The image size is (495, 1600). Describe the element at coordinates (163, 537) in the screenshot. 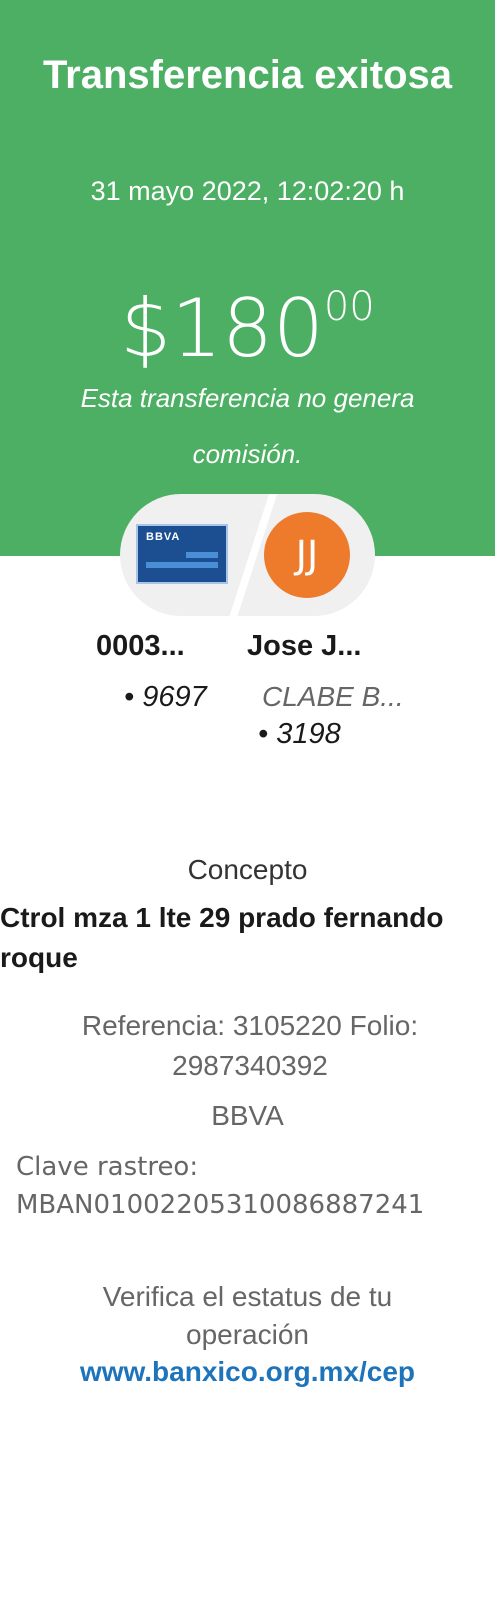

I see `card-brand: BBVA` at that location.